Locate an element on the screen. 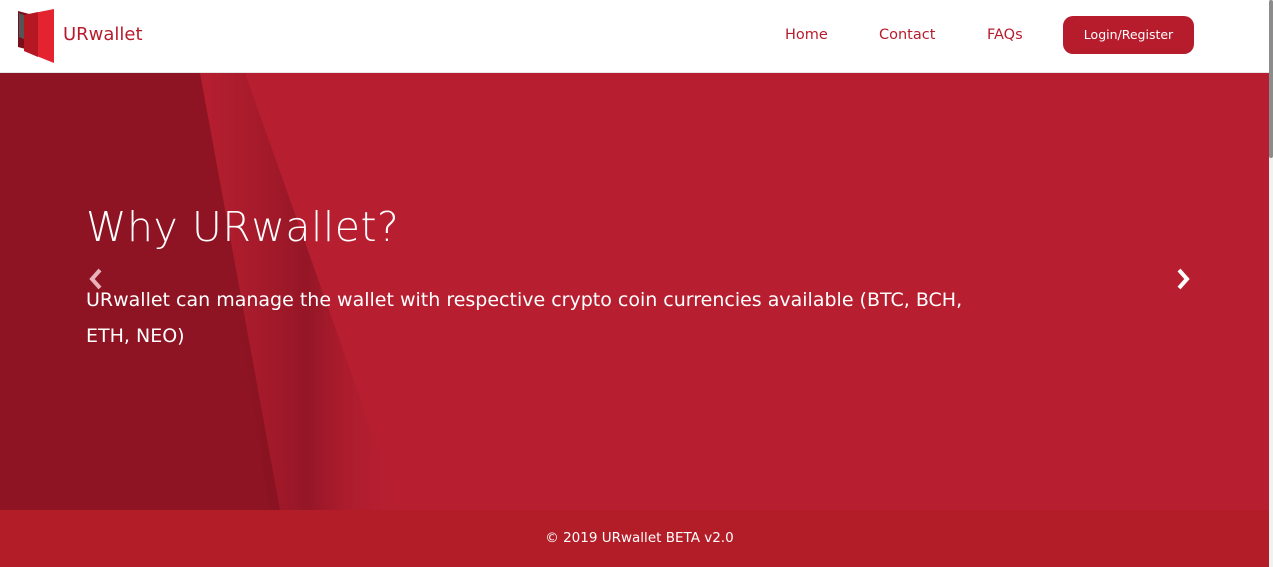  footer: © 2019 URwallet BETA v2.0 is located at coordinates (634, 538).